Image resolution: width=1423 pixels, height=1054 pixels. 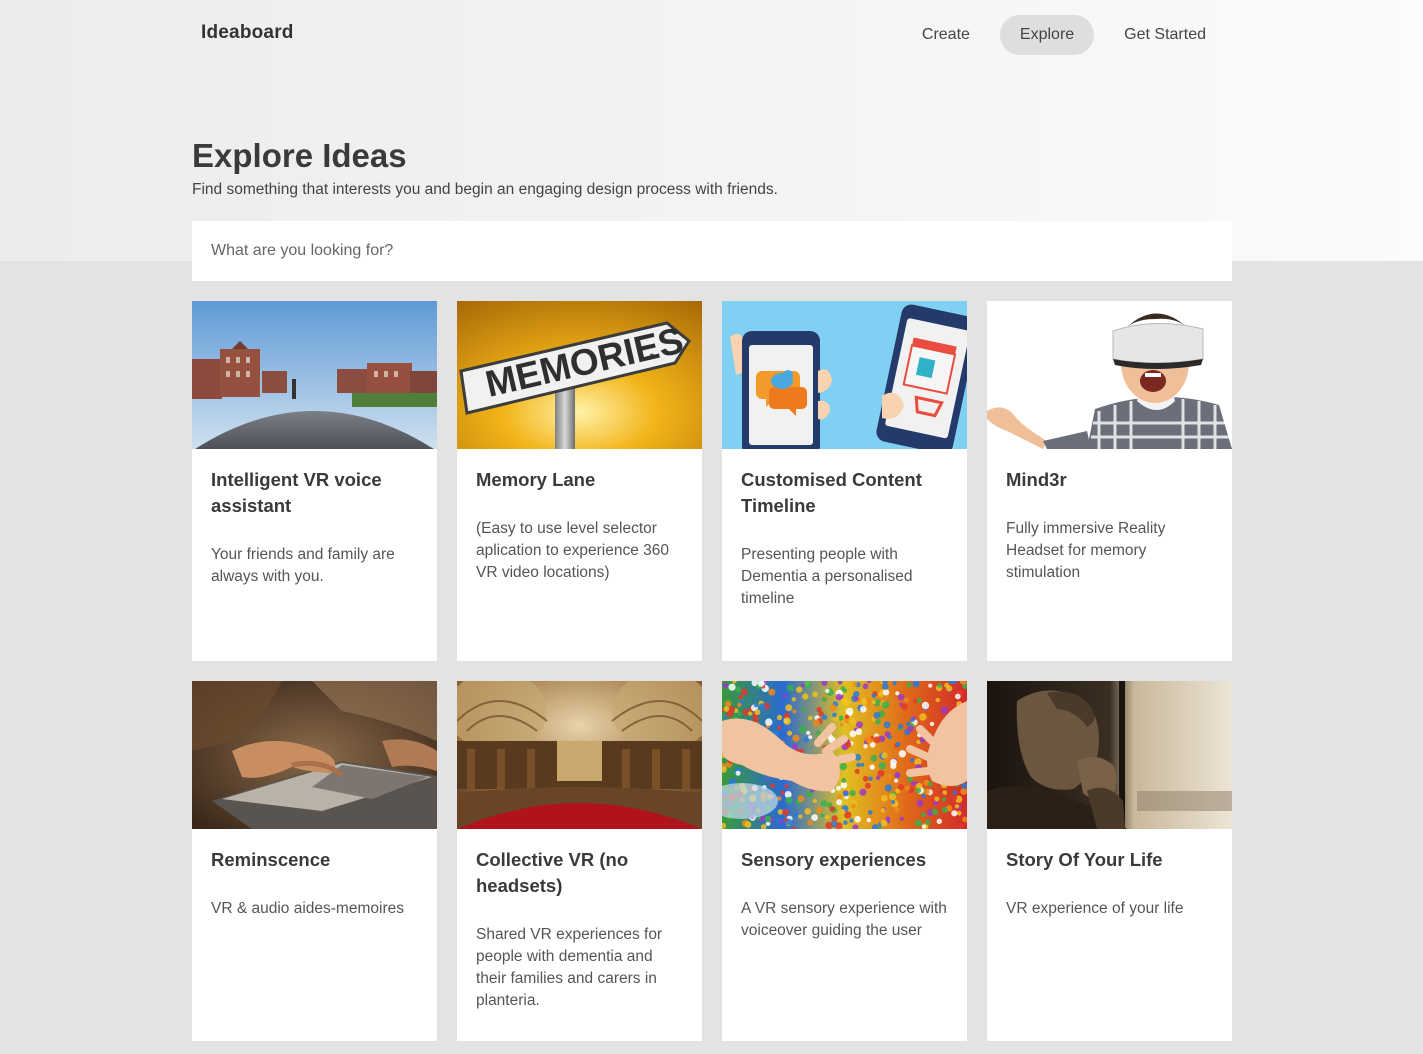 What do you see at coordinates (314, 755) in the screenshot?
I see `photo-album-hands-image` at bounding box center [314, 755].